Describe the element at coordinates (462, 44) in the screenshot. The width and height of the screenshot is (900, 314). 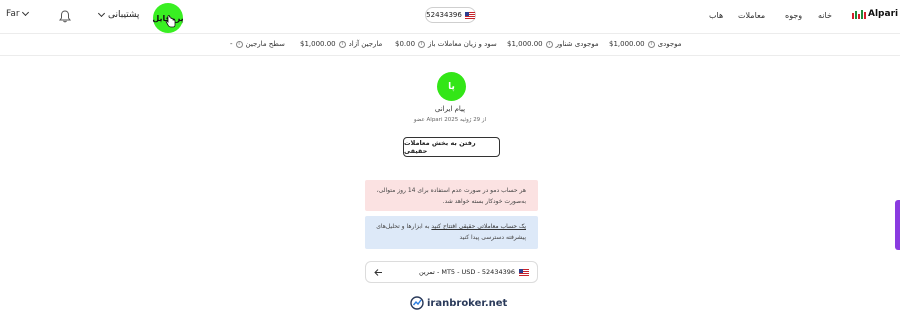
I see `stat-label: سود و زیان معاملات باز` at that location.